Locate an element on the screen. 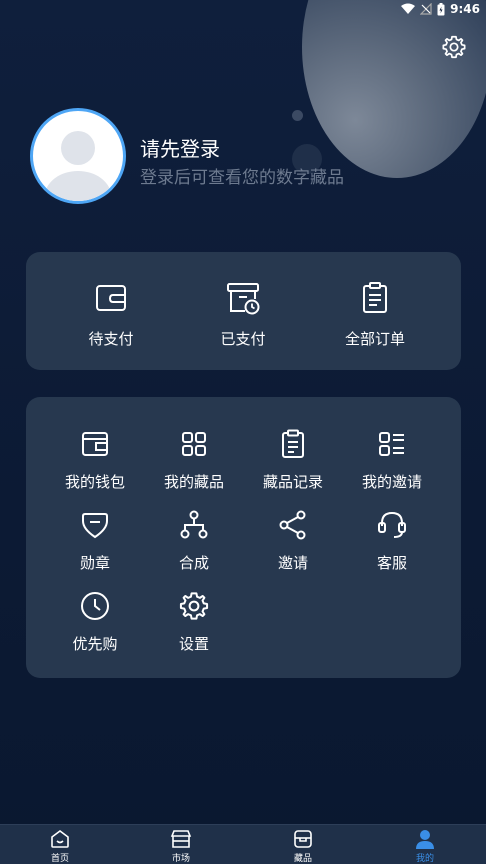  planet-decoration is located at coordinates (394, 89).